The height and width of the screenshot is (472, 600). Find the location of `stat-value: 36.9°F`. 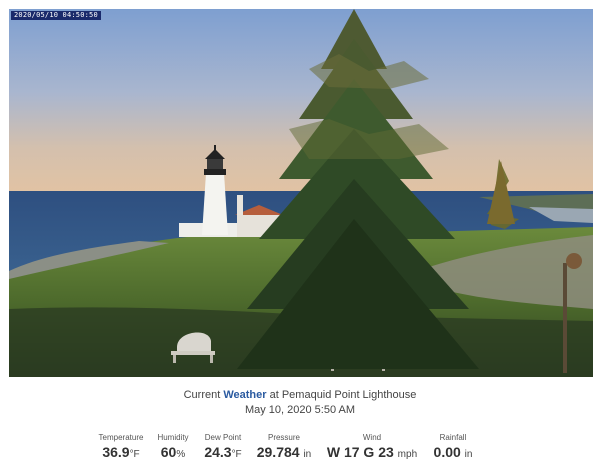

stat-value: 36.9°F is located at coordinates (121, 453).